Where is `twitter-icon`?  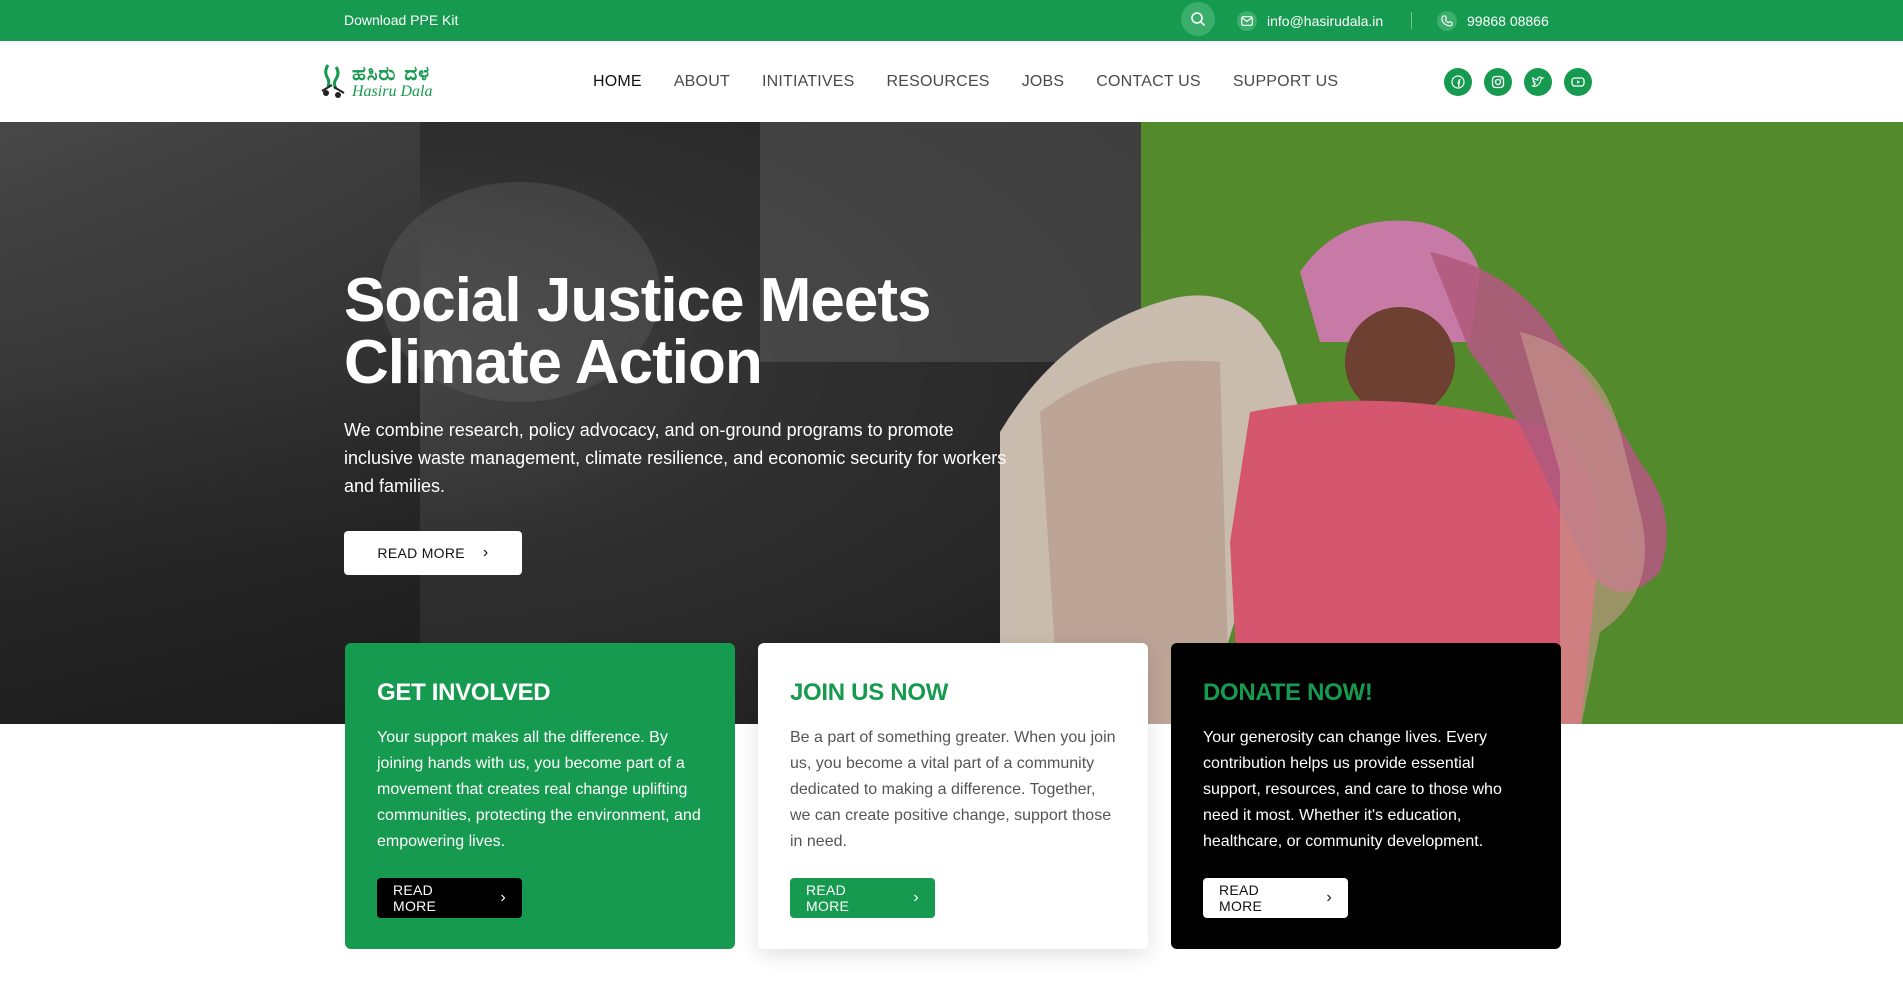 twitter-icon is located at coordinates (1538, 81).